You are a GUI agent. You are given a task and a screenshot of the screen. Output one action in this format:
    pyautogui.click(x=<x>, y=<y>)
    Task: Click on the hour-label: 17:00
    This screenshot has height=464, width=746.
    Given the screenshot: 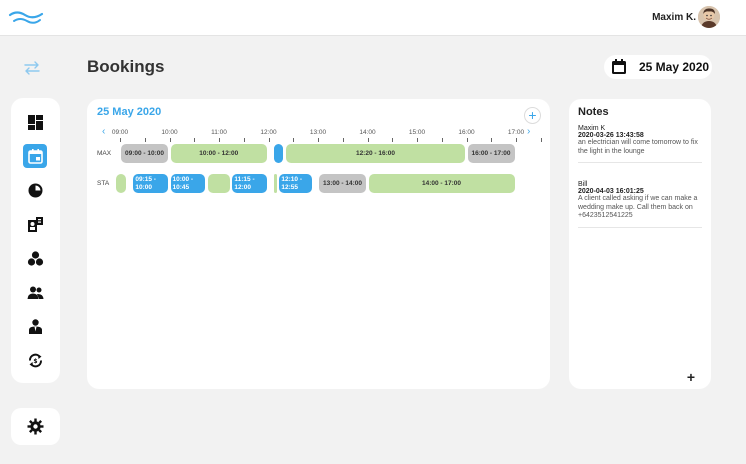 What is the action you would take?
    pyautogui.click(x=516, y=132)
    